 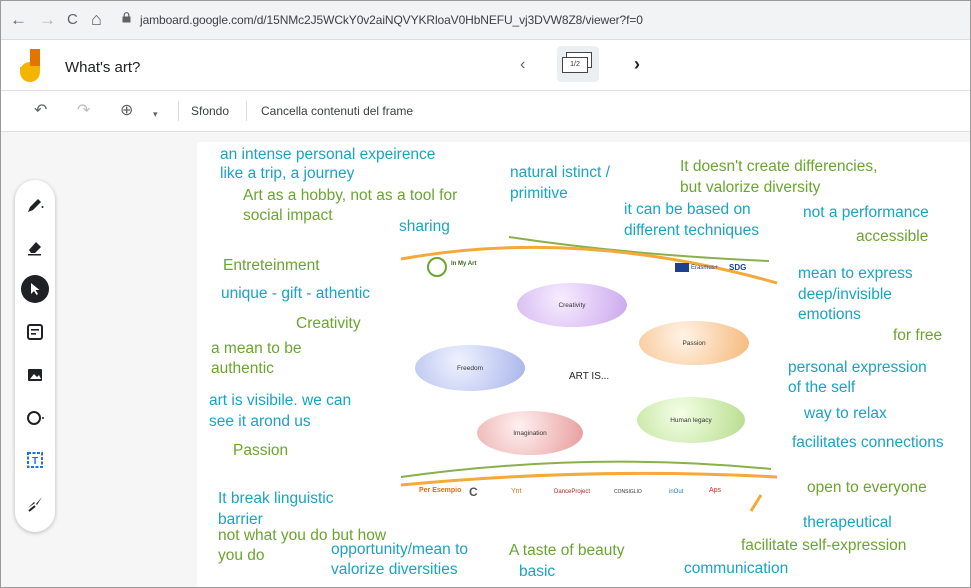 What do you see at coordinates (394, 569) in the screenshot?
I see `note-valorize-diversities: valorize diversities` at bounding box center [394, 569].